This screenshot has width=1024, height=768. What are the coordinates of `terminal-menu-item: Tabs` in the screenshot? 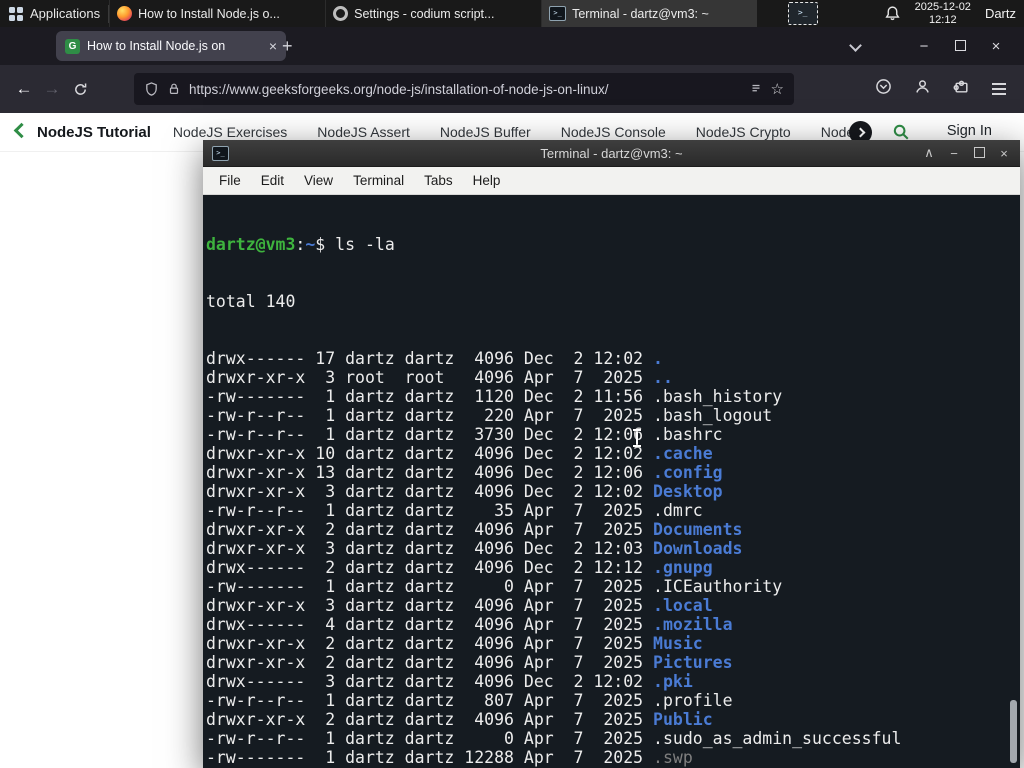 It's located at (438, 180).